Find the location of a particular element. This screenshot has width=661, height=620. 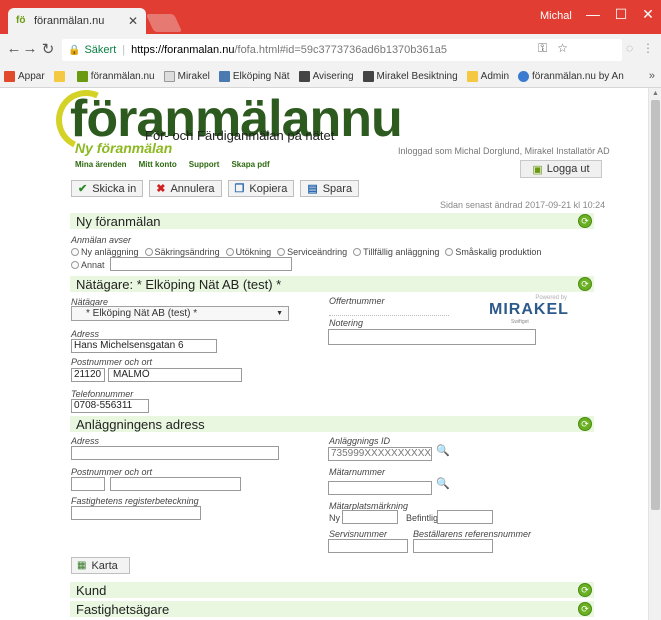

close-tab-icon: ✕ is located at coordinates (133, 21).